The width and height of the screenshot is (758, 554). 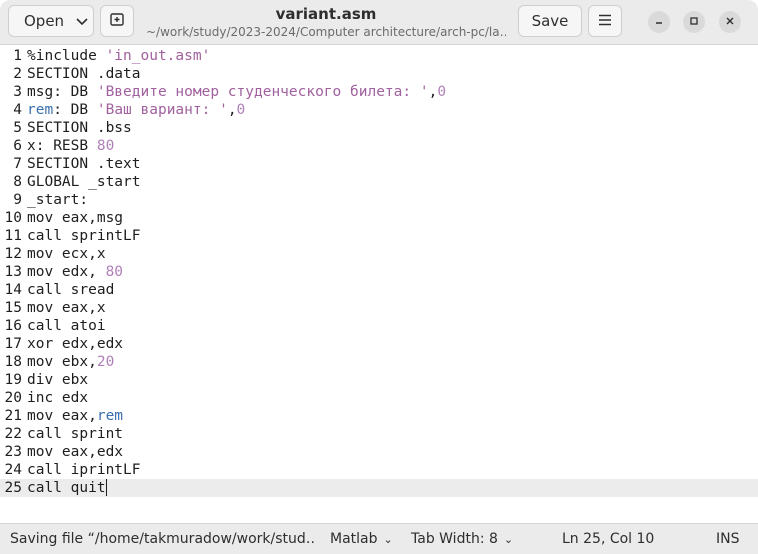 What do you see at coordinates (62, 146) in the screenshot?
I see `code-token: x: RESB` at bounding box center [62, 146].